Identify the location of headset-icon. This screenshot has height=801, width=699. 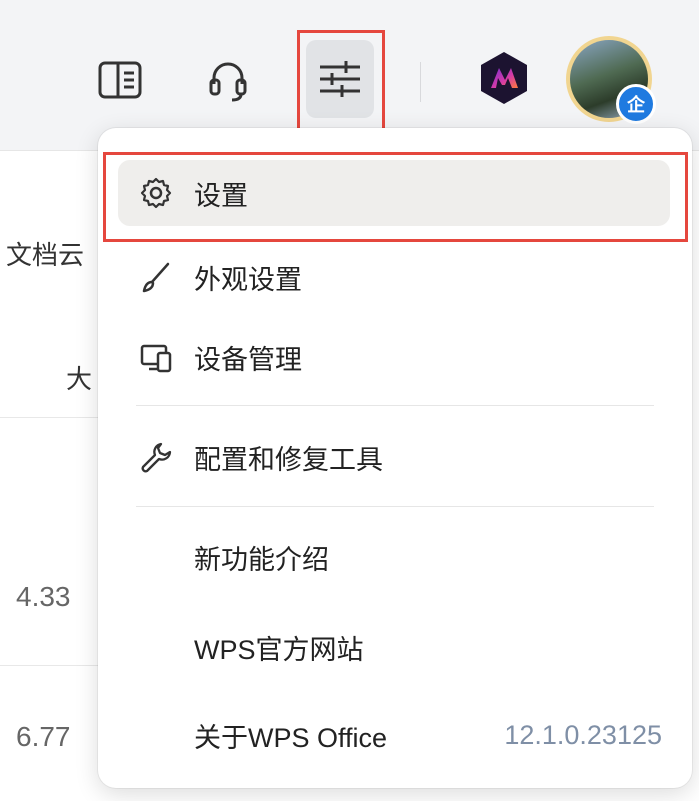
(228, 80).